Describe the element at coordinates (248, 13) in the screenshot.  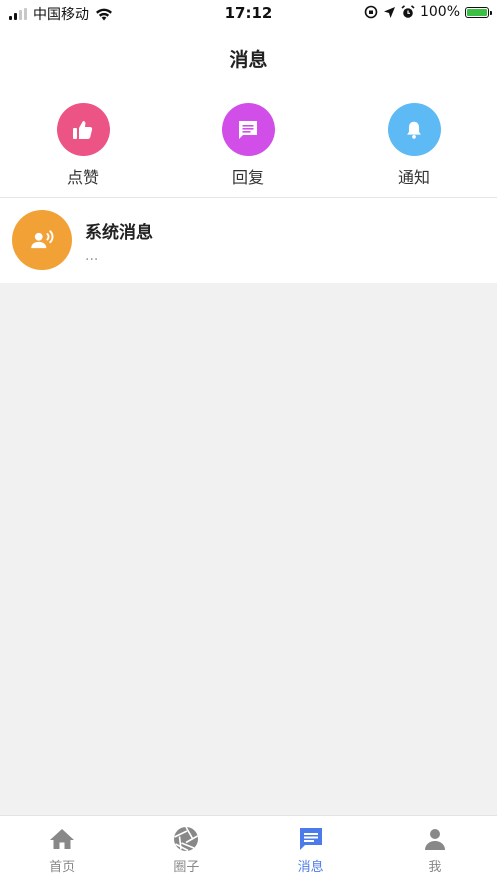
I see `status-bar: 中国移动 17:12 100%` at that location.